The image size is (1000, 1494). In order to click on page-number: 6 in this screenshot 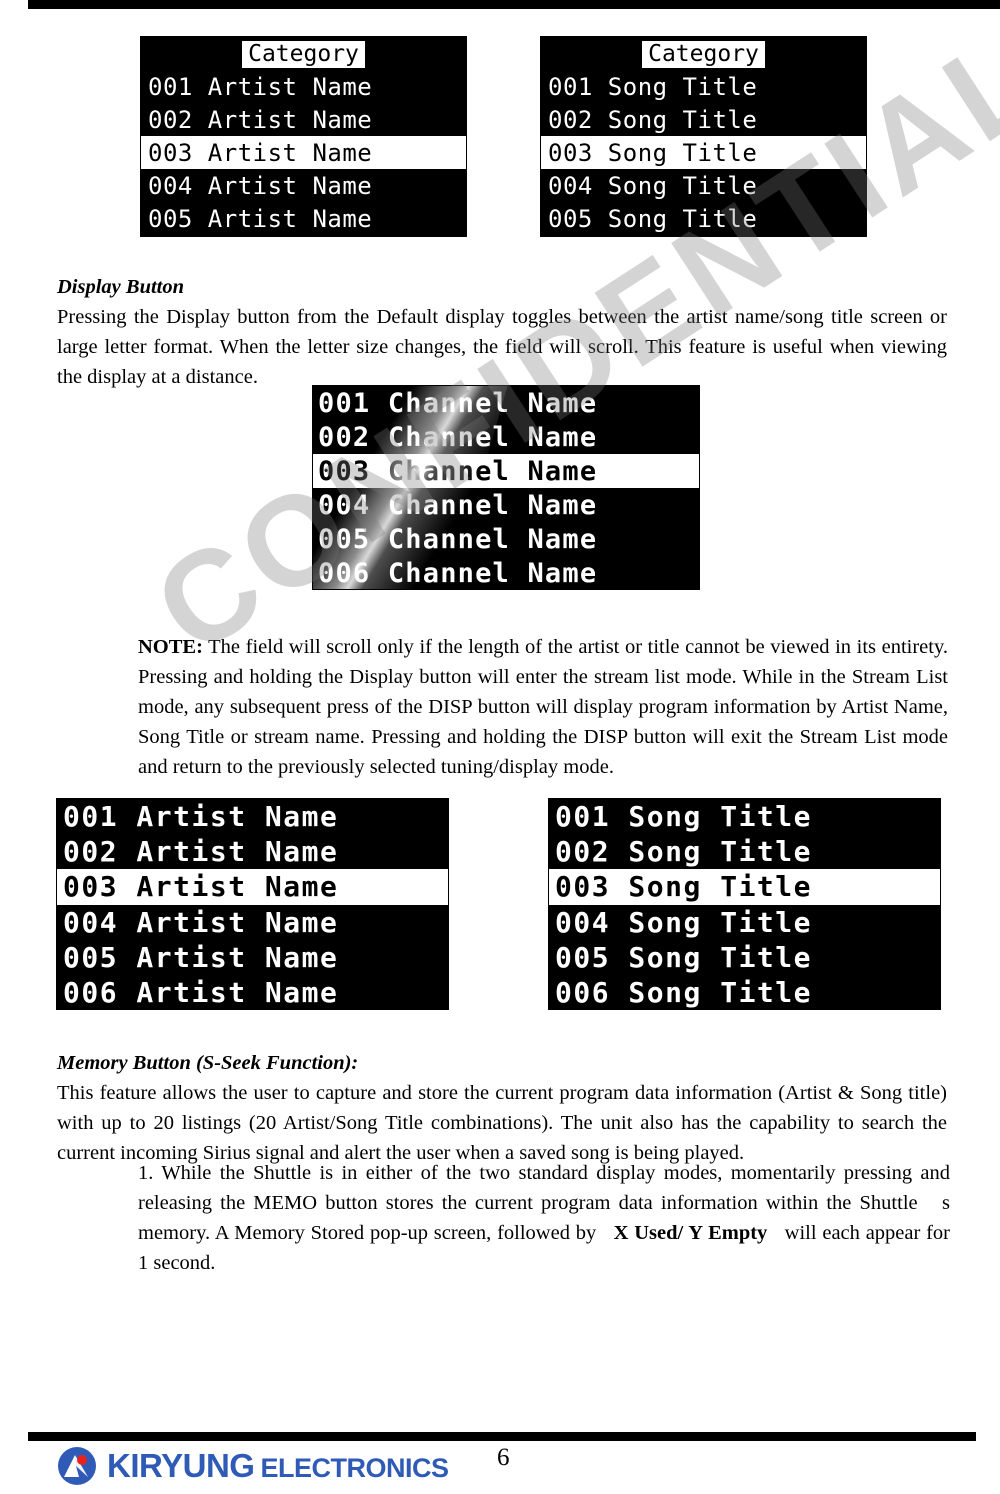, I will do `click(503, 1457)`.